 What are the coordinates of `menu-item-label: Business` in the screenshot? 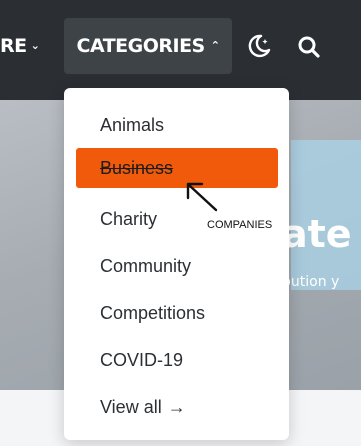 It's located at (137, 168).